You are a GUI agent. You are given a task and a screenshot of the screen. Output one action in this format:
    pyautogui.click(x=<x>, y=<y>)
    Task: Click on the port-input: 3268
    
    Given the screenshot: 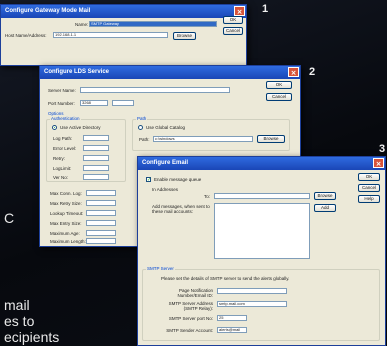 What is the action you would take?
    pyautogui.click(x=94, y=103)
    